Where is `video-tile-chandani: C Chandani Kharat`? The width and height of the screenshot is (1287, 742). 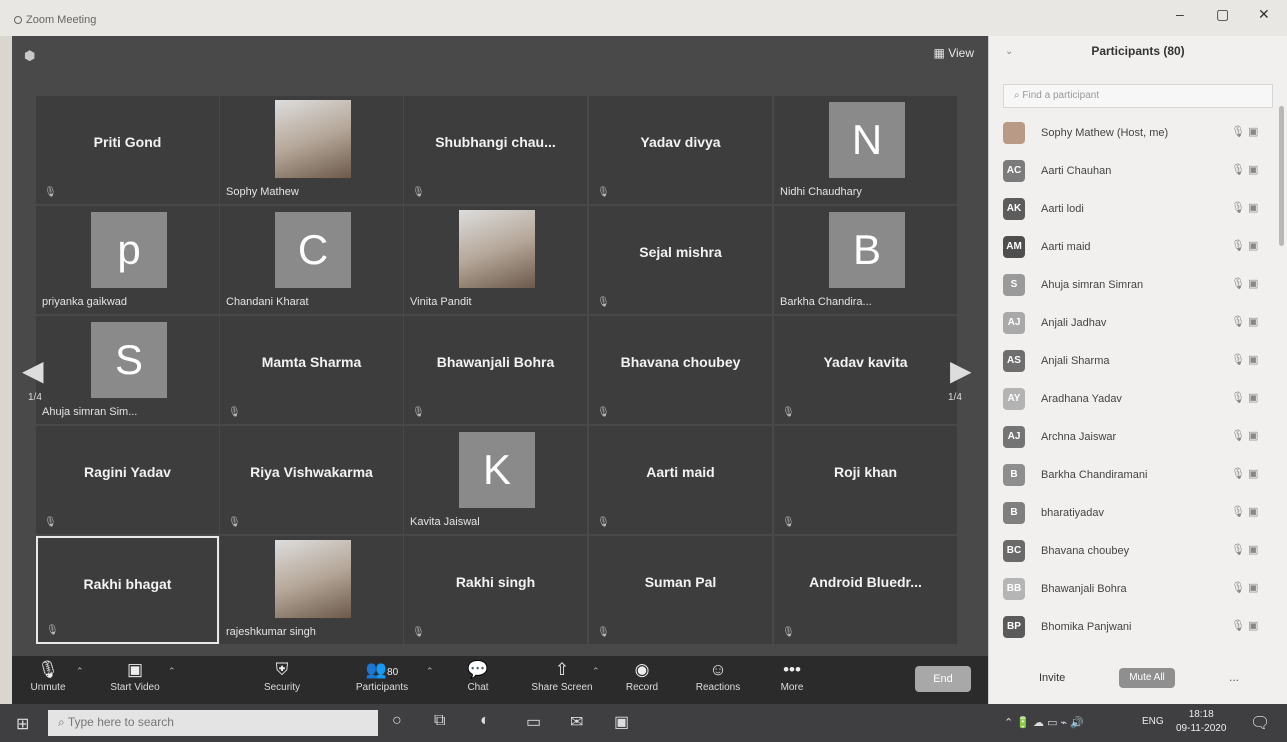 video-tile-chandani: C Chandani Kharat is located at coordinates (311, 260).